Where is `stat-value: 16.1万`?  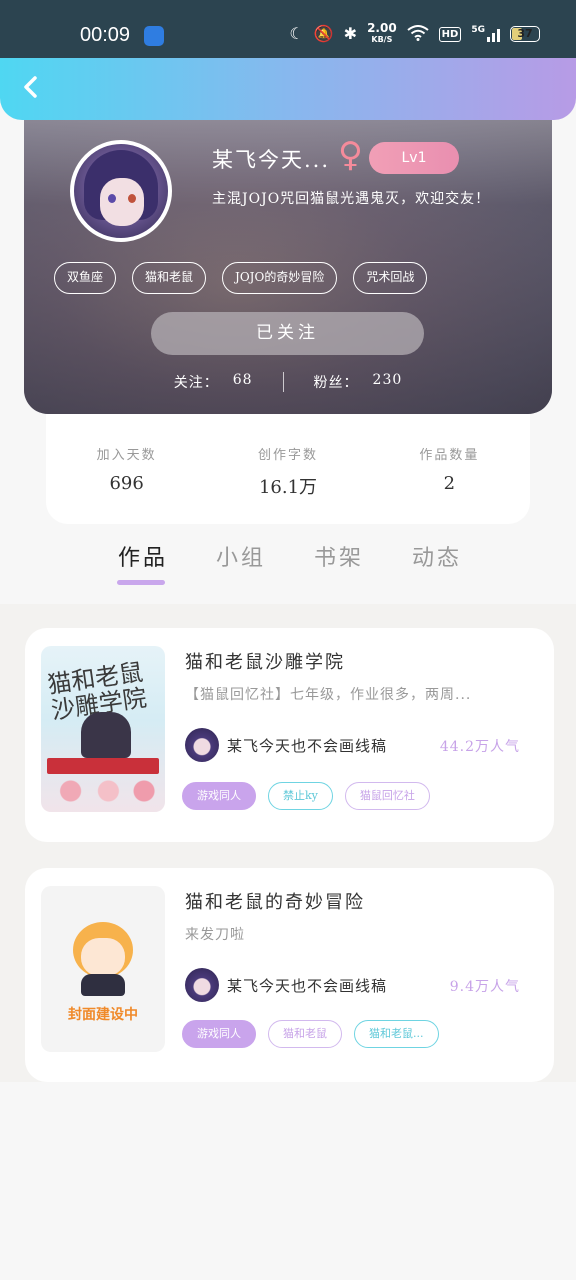 stat-value: 16.1万 is located at coordinates (288, 487).